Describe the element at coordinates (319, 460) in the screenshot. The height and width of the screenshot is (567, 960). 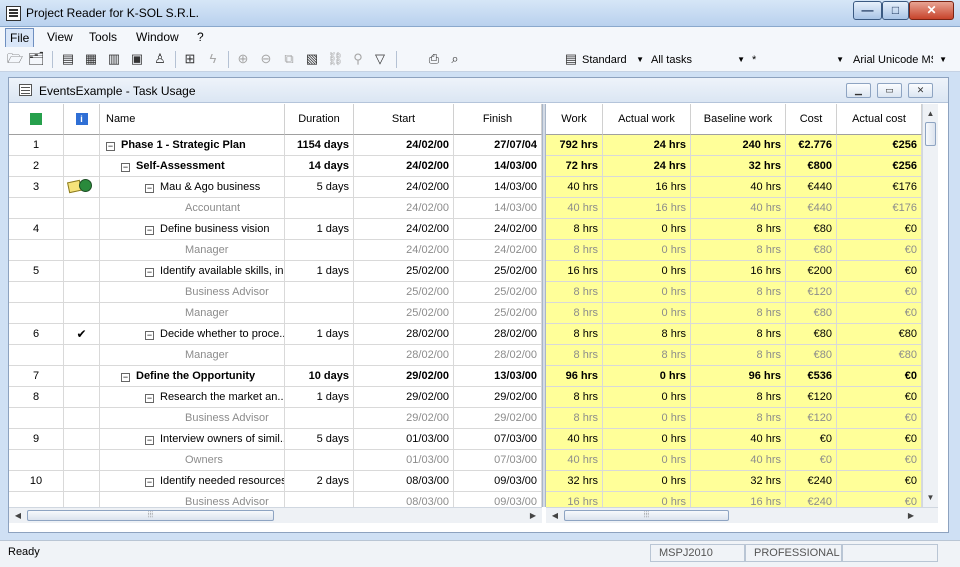
I see `cell-duration` at that location.